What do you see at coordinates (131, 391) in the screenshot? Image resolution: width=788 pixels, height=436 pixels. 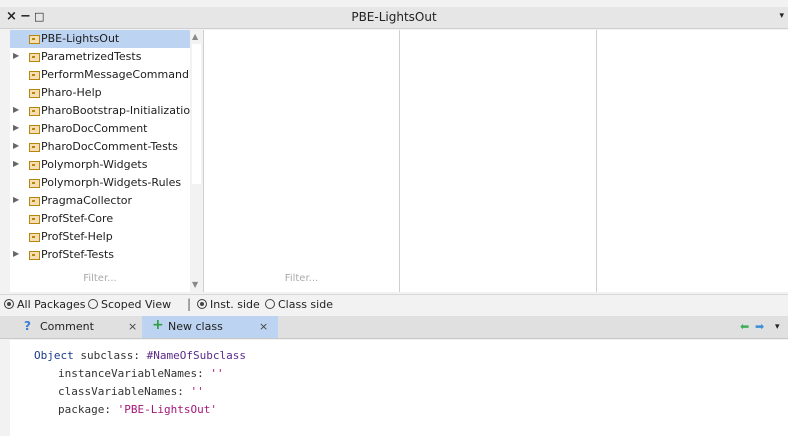 I see `code-line-3: classVariableNames: ''` at bounding box center [131, 391].